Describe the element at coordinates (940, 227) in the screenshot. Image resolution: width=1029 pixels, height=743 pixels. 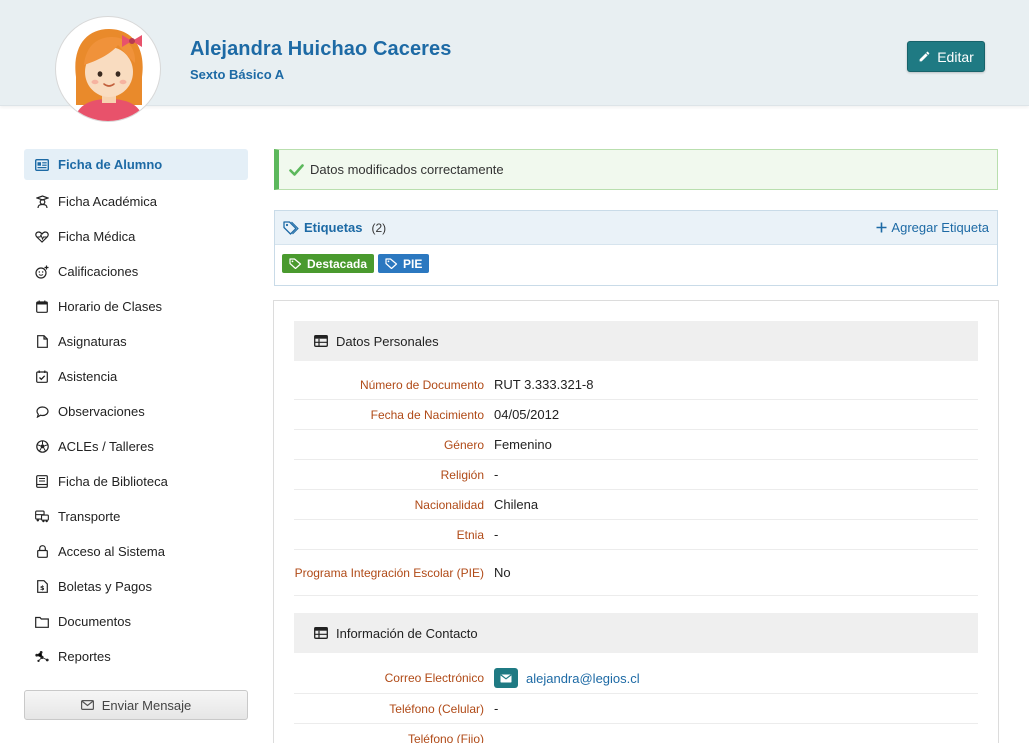
I see `add-tag-label: Agregar Etiqueta` at that location.